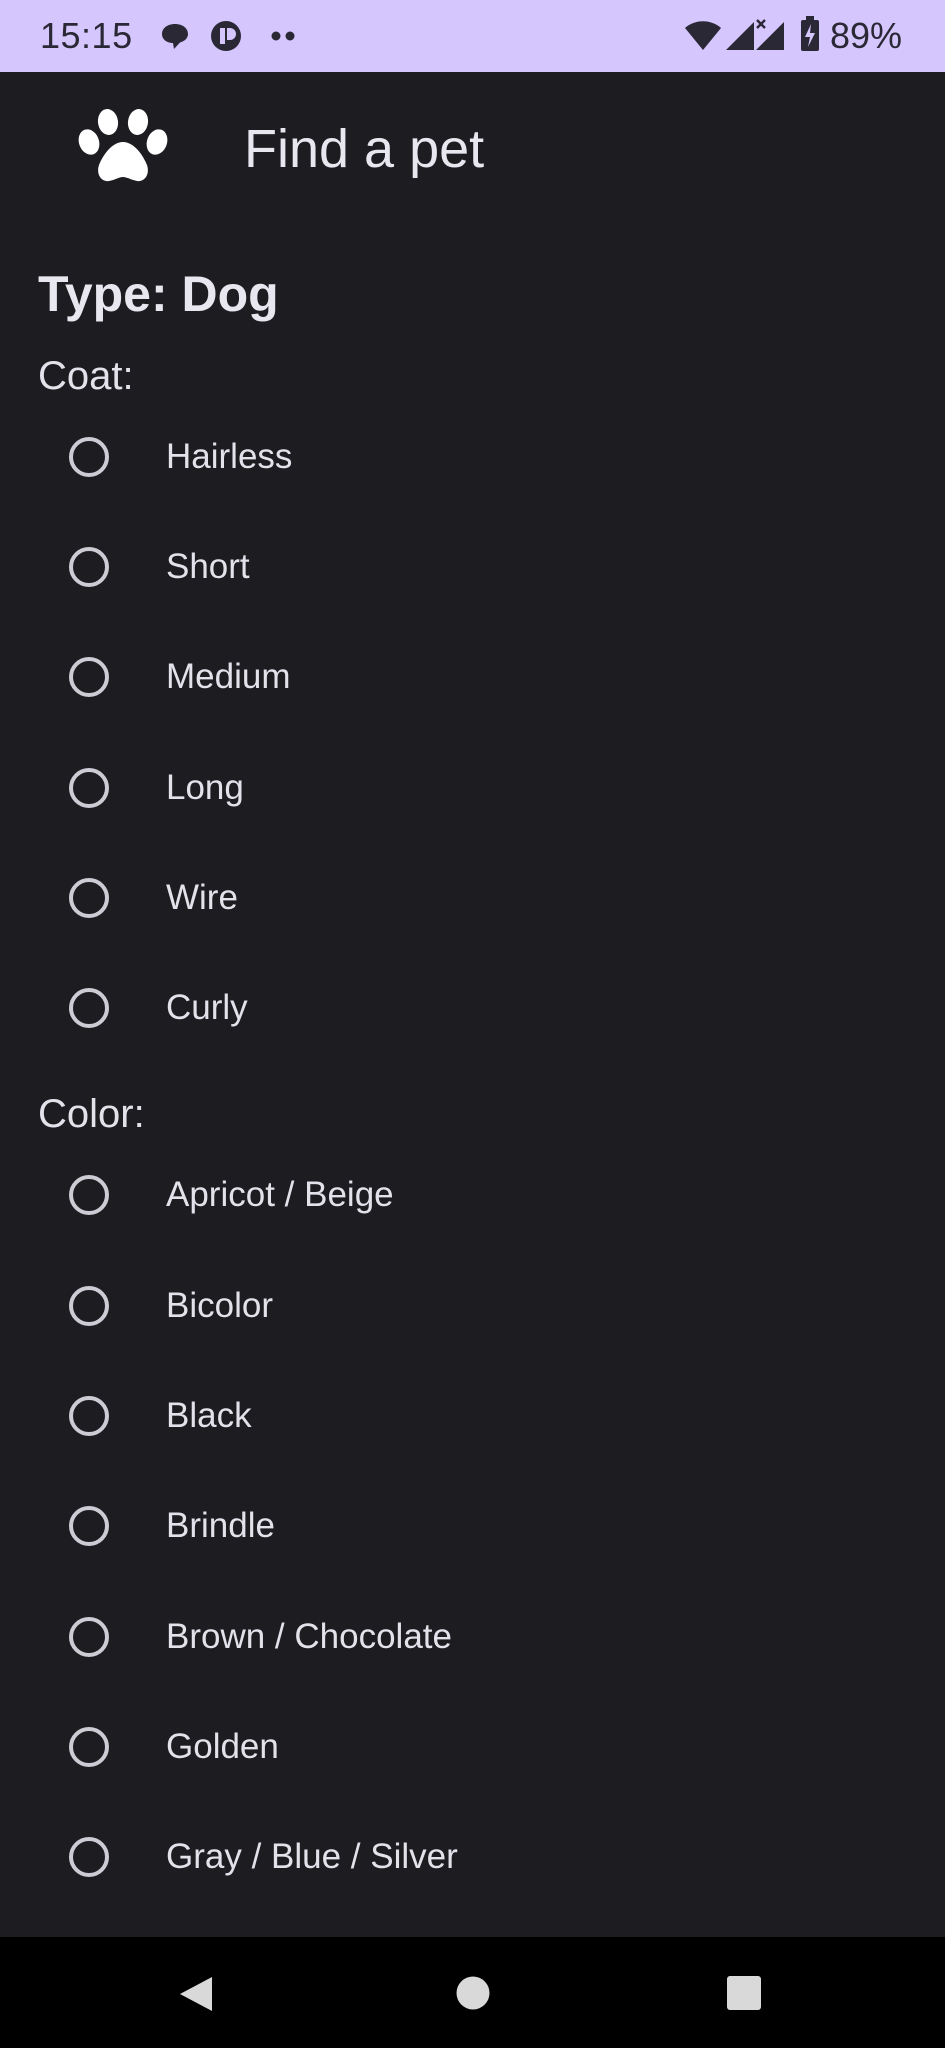 This screenshot has width=945, height=2048. Describe the element at coordinates (472, 569) in the screenshot. I see `coat-option-short: Short` at that location.